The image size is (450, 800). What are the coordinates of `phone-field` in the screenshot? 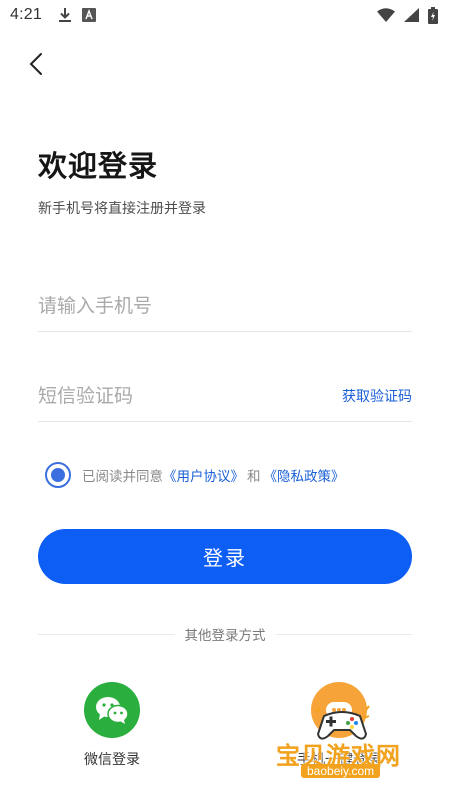 It's located at (225, 306).